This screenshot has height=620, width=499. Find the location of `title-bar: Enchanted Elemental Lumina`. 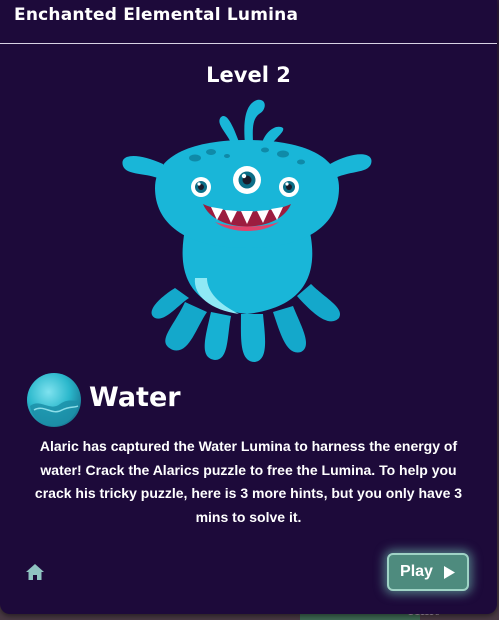

title-bar: Enchanted Elemental Lumina is located at coordinates (248, 22).